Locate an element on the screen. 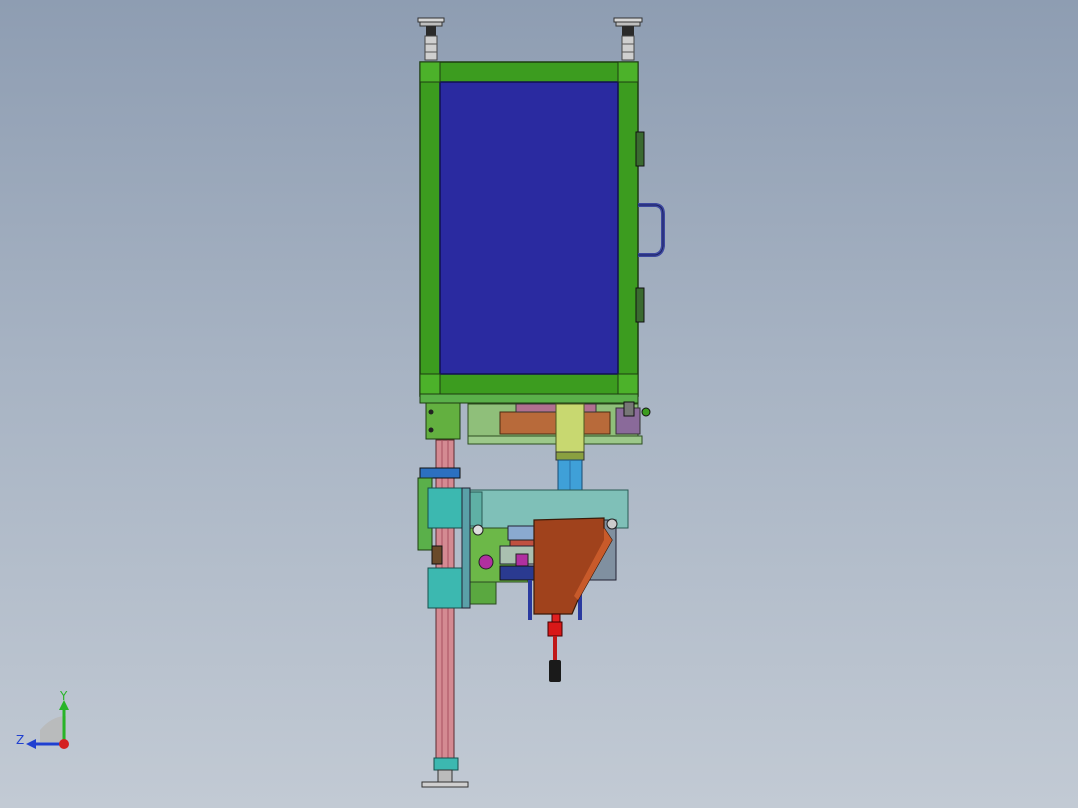 Image resolution: width=1078 pixels, height=808 pixels. mount-plates is located at coordinates (538, 423).